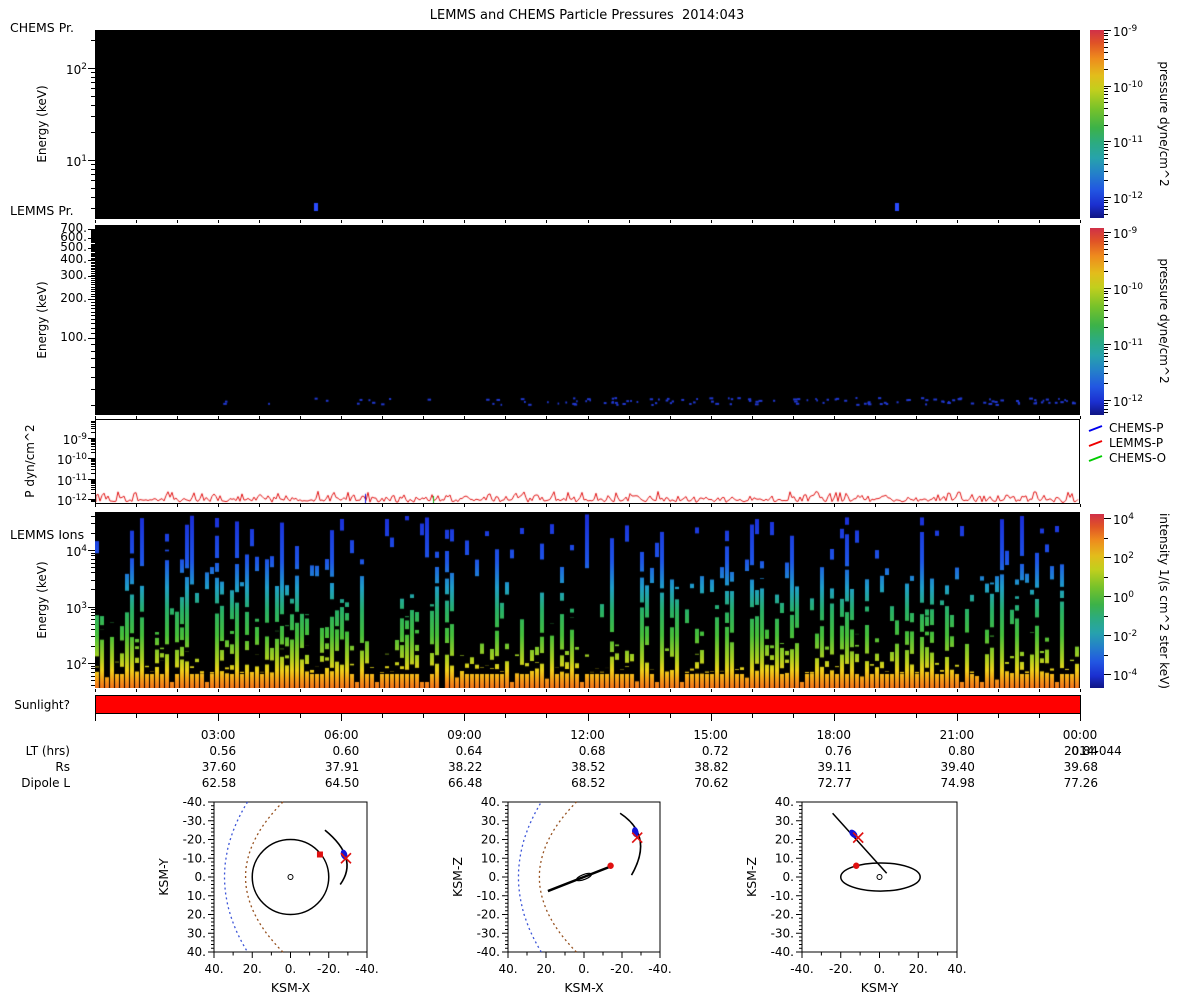  Describe the element at coordinates (782, 933) in the screenshot. I see `orbit-y-tick-label: -30.` at that location.